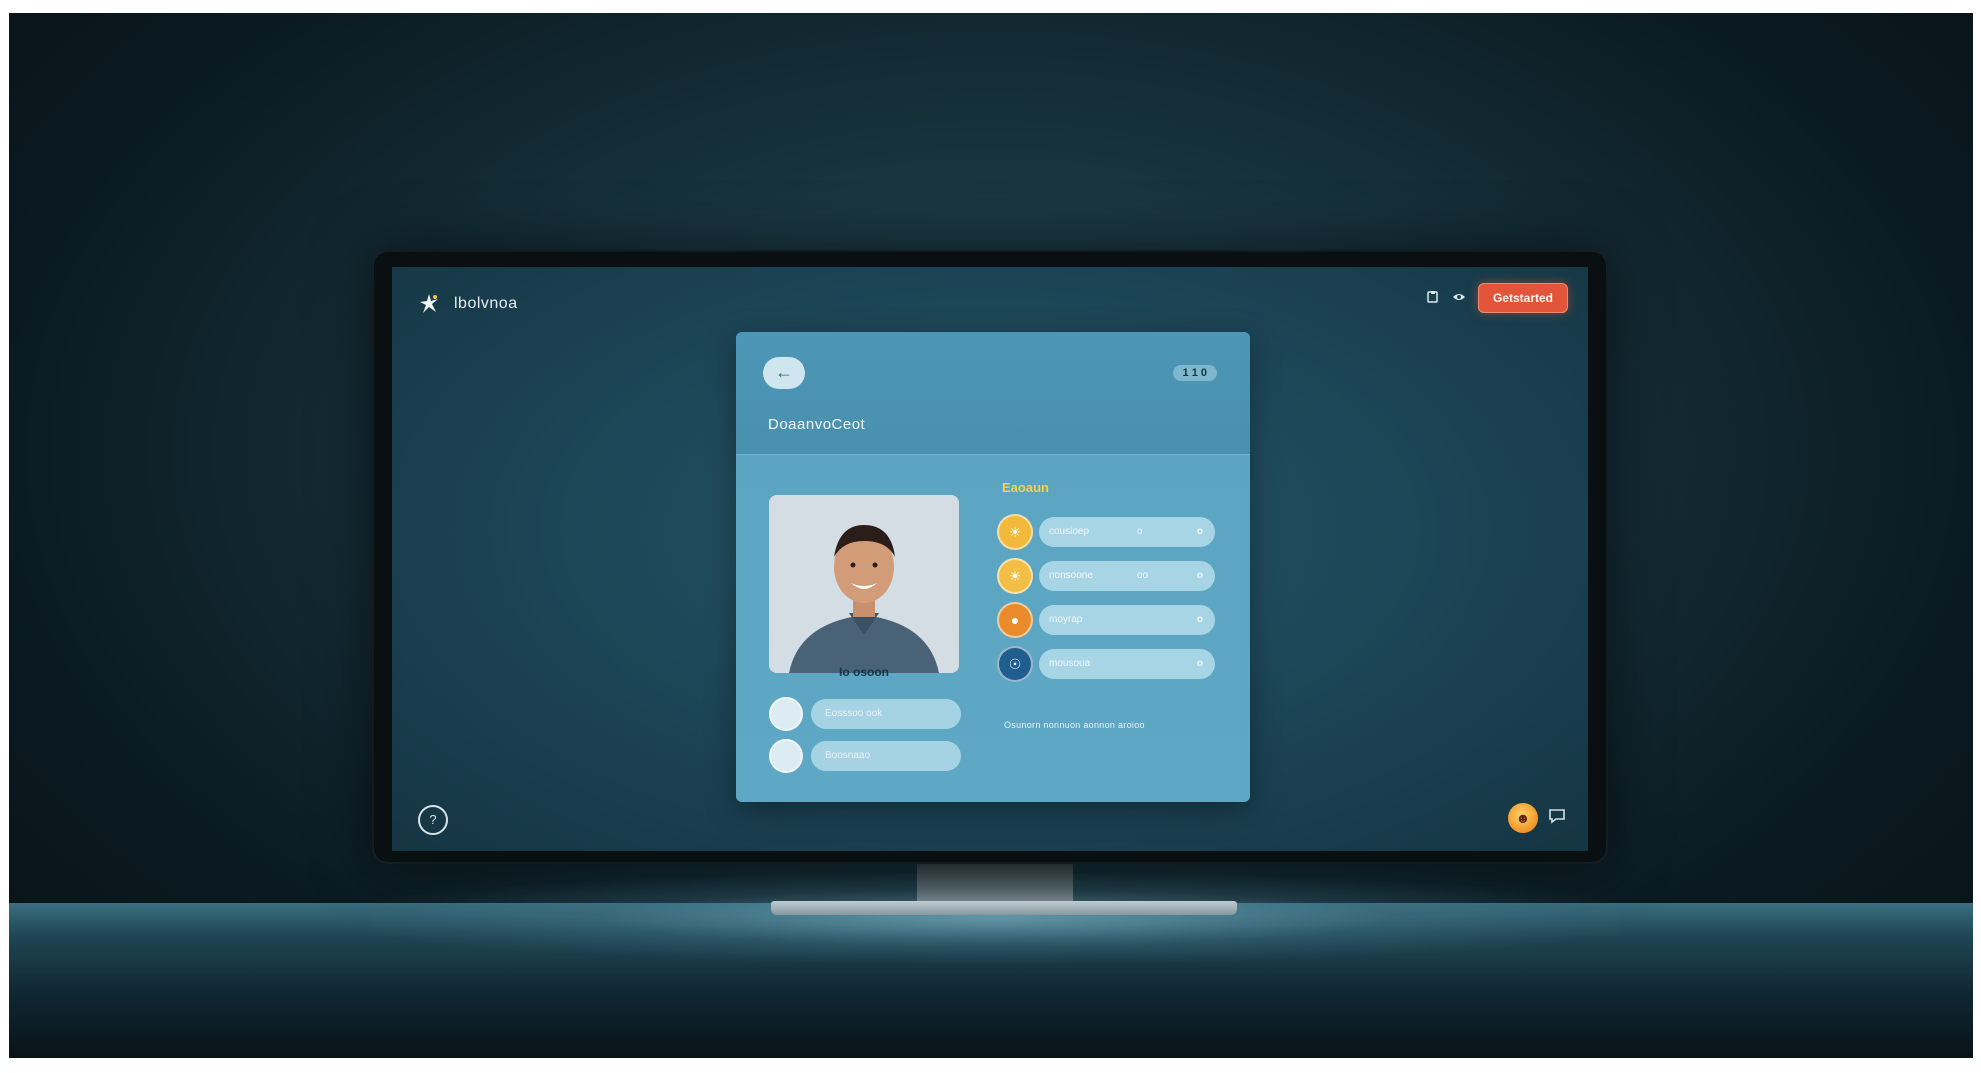 Image resolution: width=1981 pixels, height=1073 pixels. I want to click on card-title: DoaanvoCeot, so click(817, 424).